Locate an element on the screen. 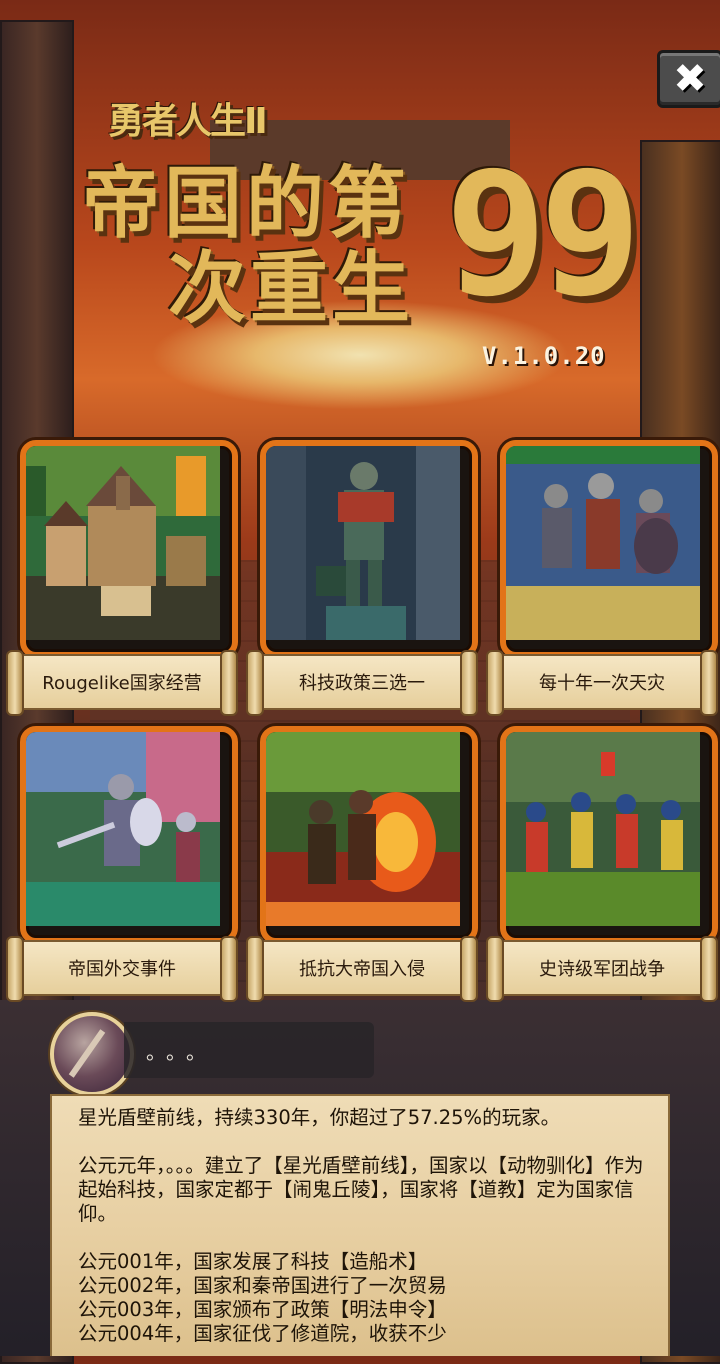 This screenshot has width=720, height=1364. feature-label: 史诗级军团战争 is located at coordinates (602, 969).